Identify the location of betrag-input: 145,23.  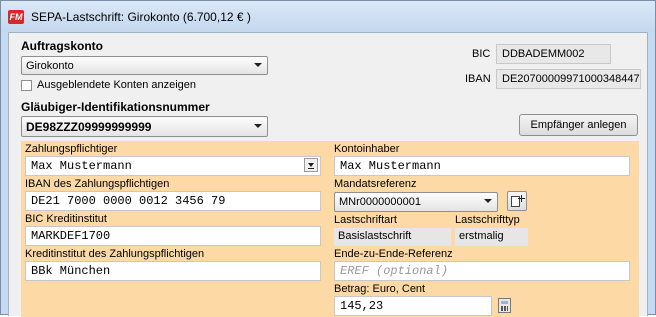
(413, 306).